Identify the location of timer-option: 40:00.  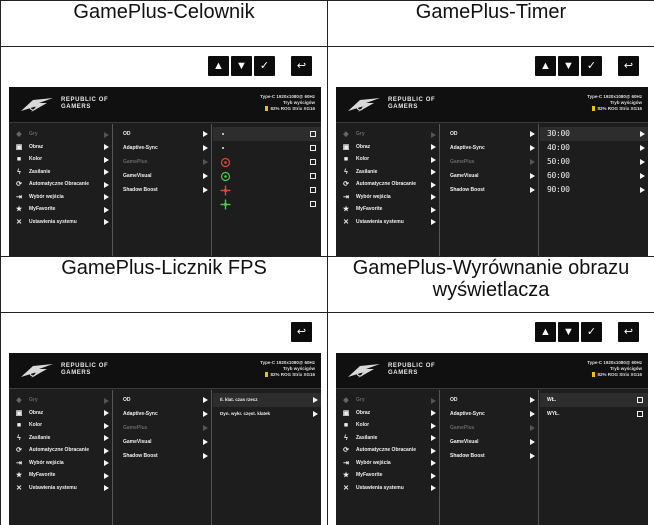
(594, 148).